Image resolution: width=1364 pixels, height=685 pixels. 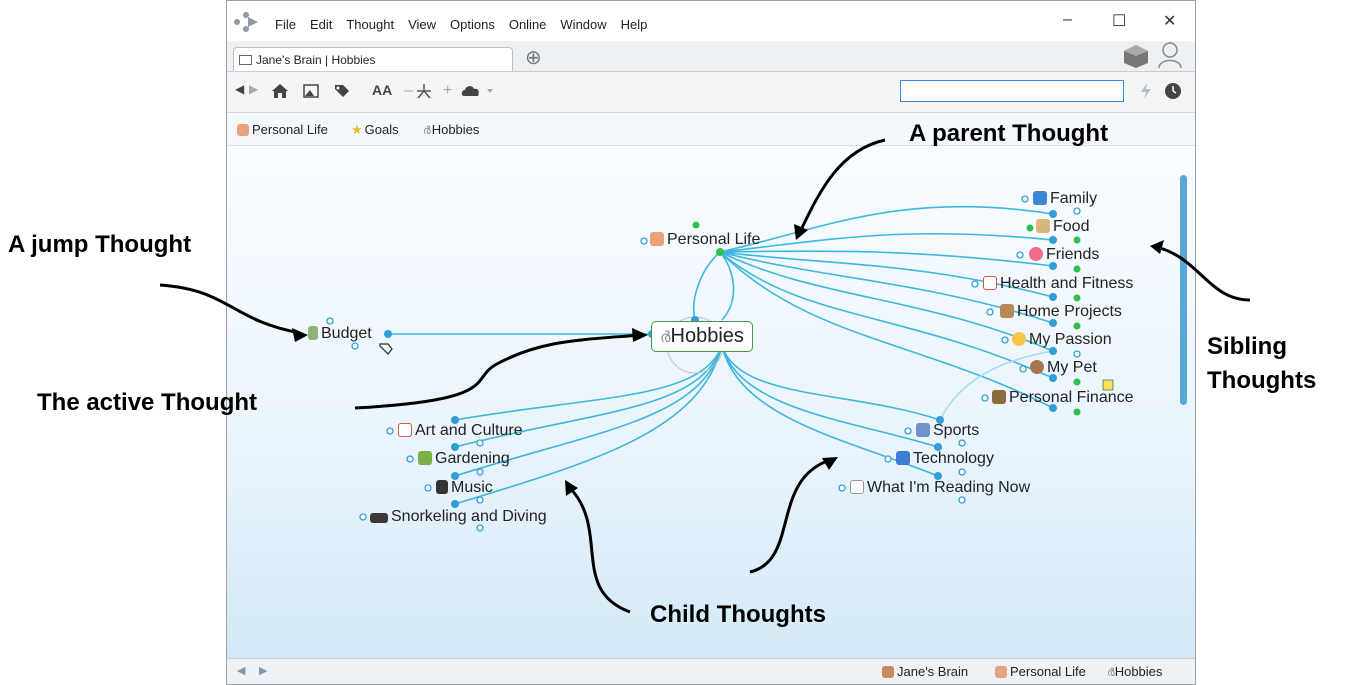 I want to click on menu-view: View, so click(x=422, y=24).